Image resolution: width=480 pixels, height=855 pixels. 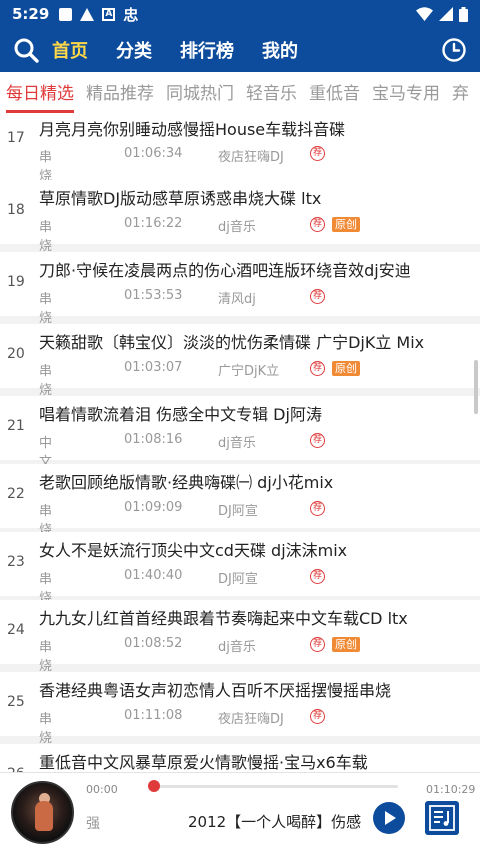 What do you see at coordinates (200, 94) in the screenshot?
I see `category-tab-local-hot: 同城热门` at bounding box center [200, 94].